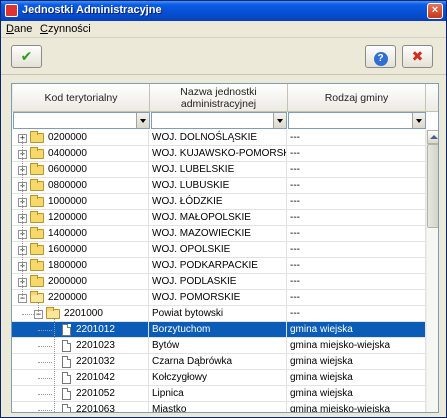 The height and width of the screenshot is (418, 447). I want to click on column-header-code: Kod terytorialny, so click(81, 98).